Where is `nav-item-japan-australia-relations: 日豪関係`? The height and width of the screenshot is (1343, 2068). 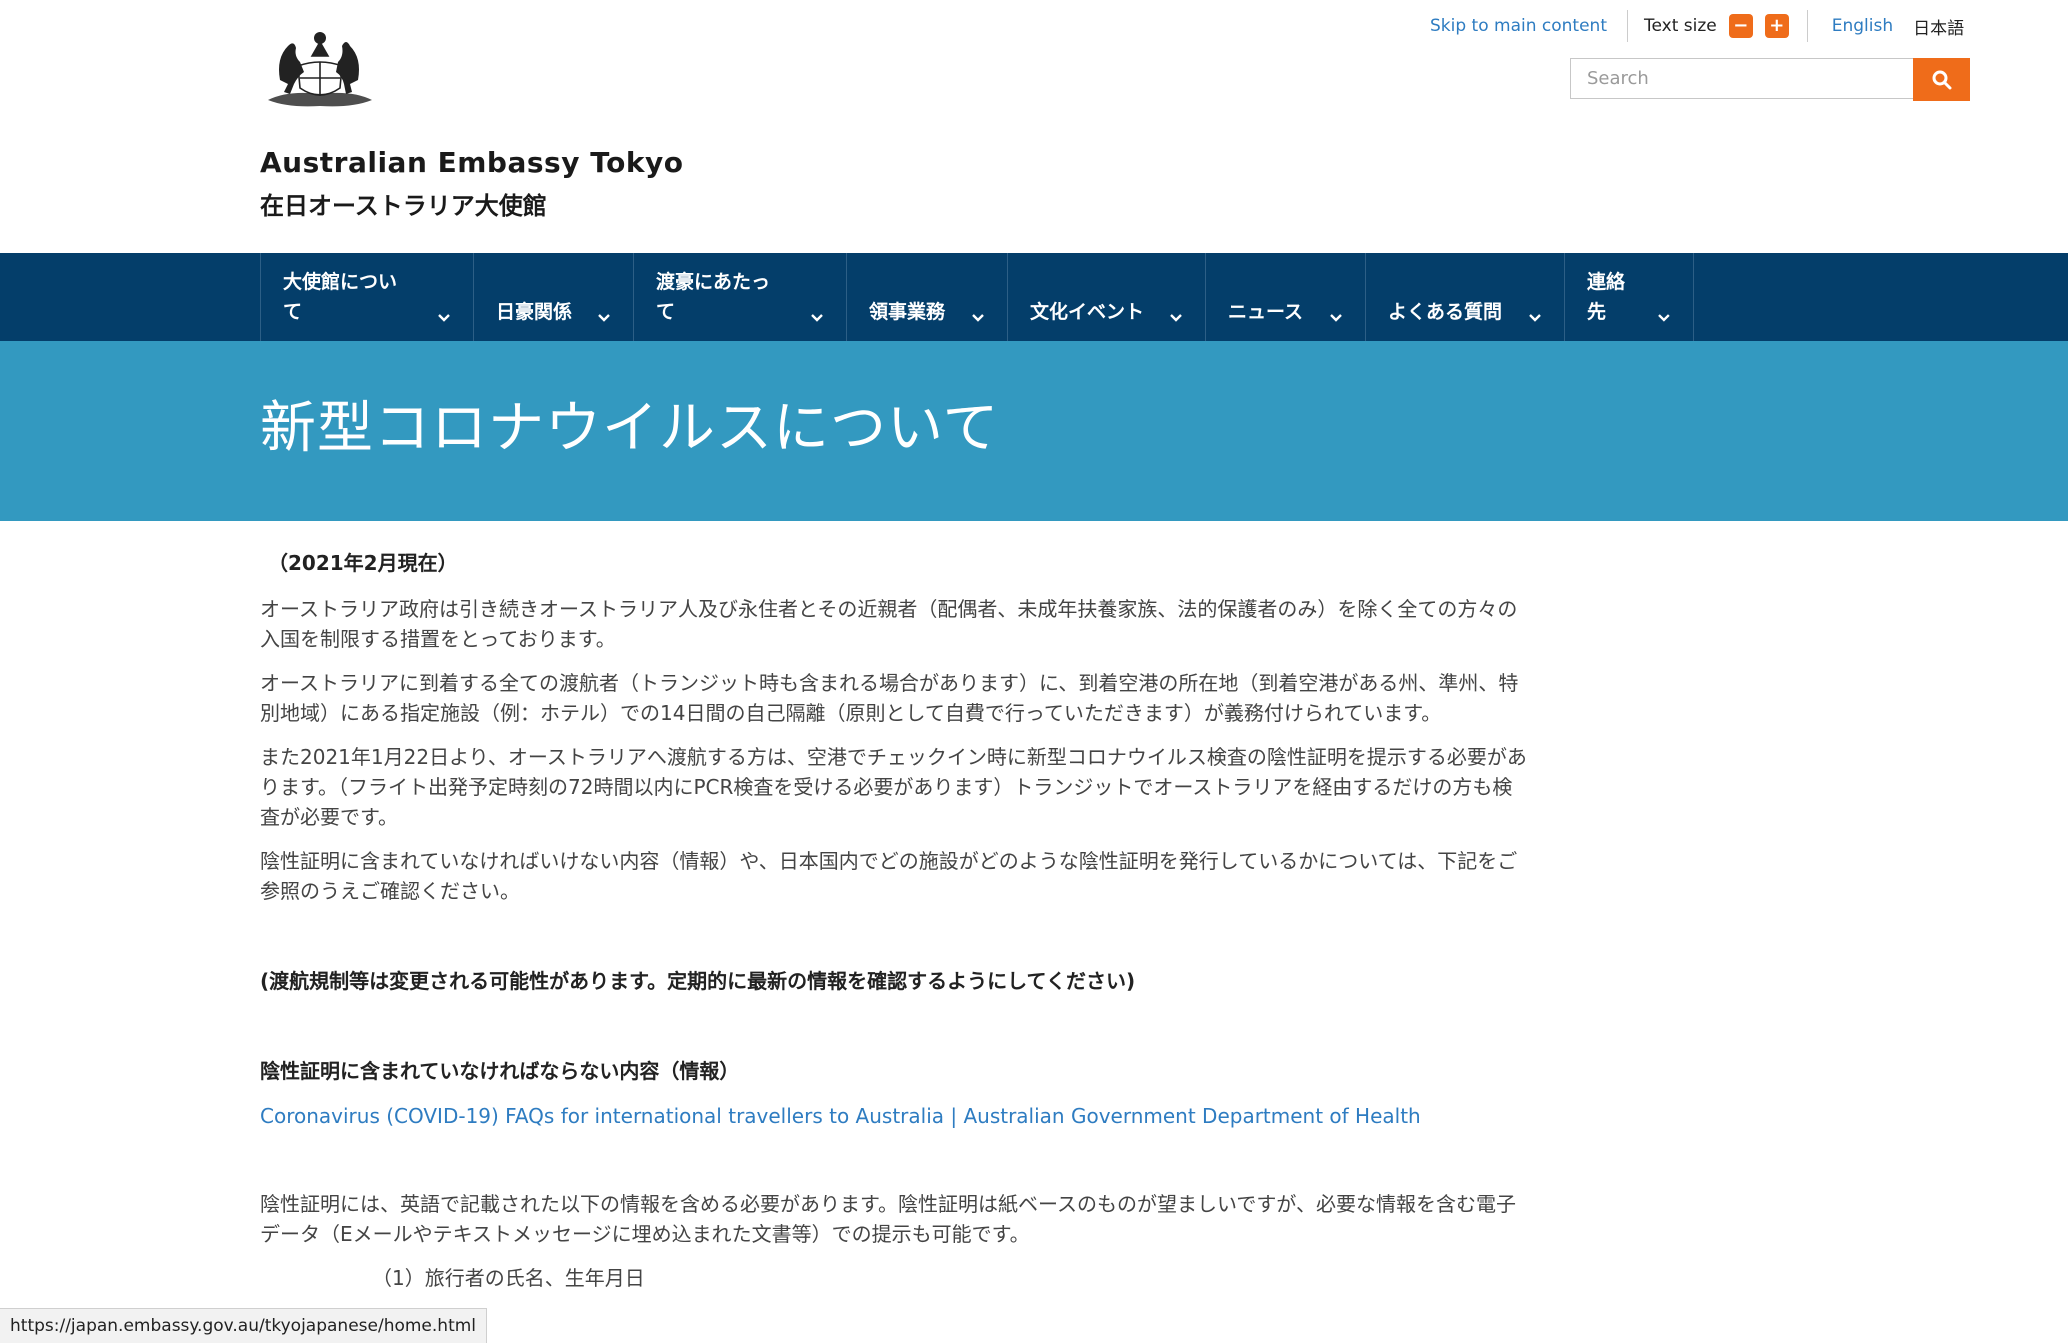 nav-item-japan-australia-relations: 日豪関係 is located at coordinates (553, 297).